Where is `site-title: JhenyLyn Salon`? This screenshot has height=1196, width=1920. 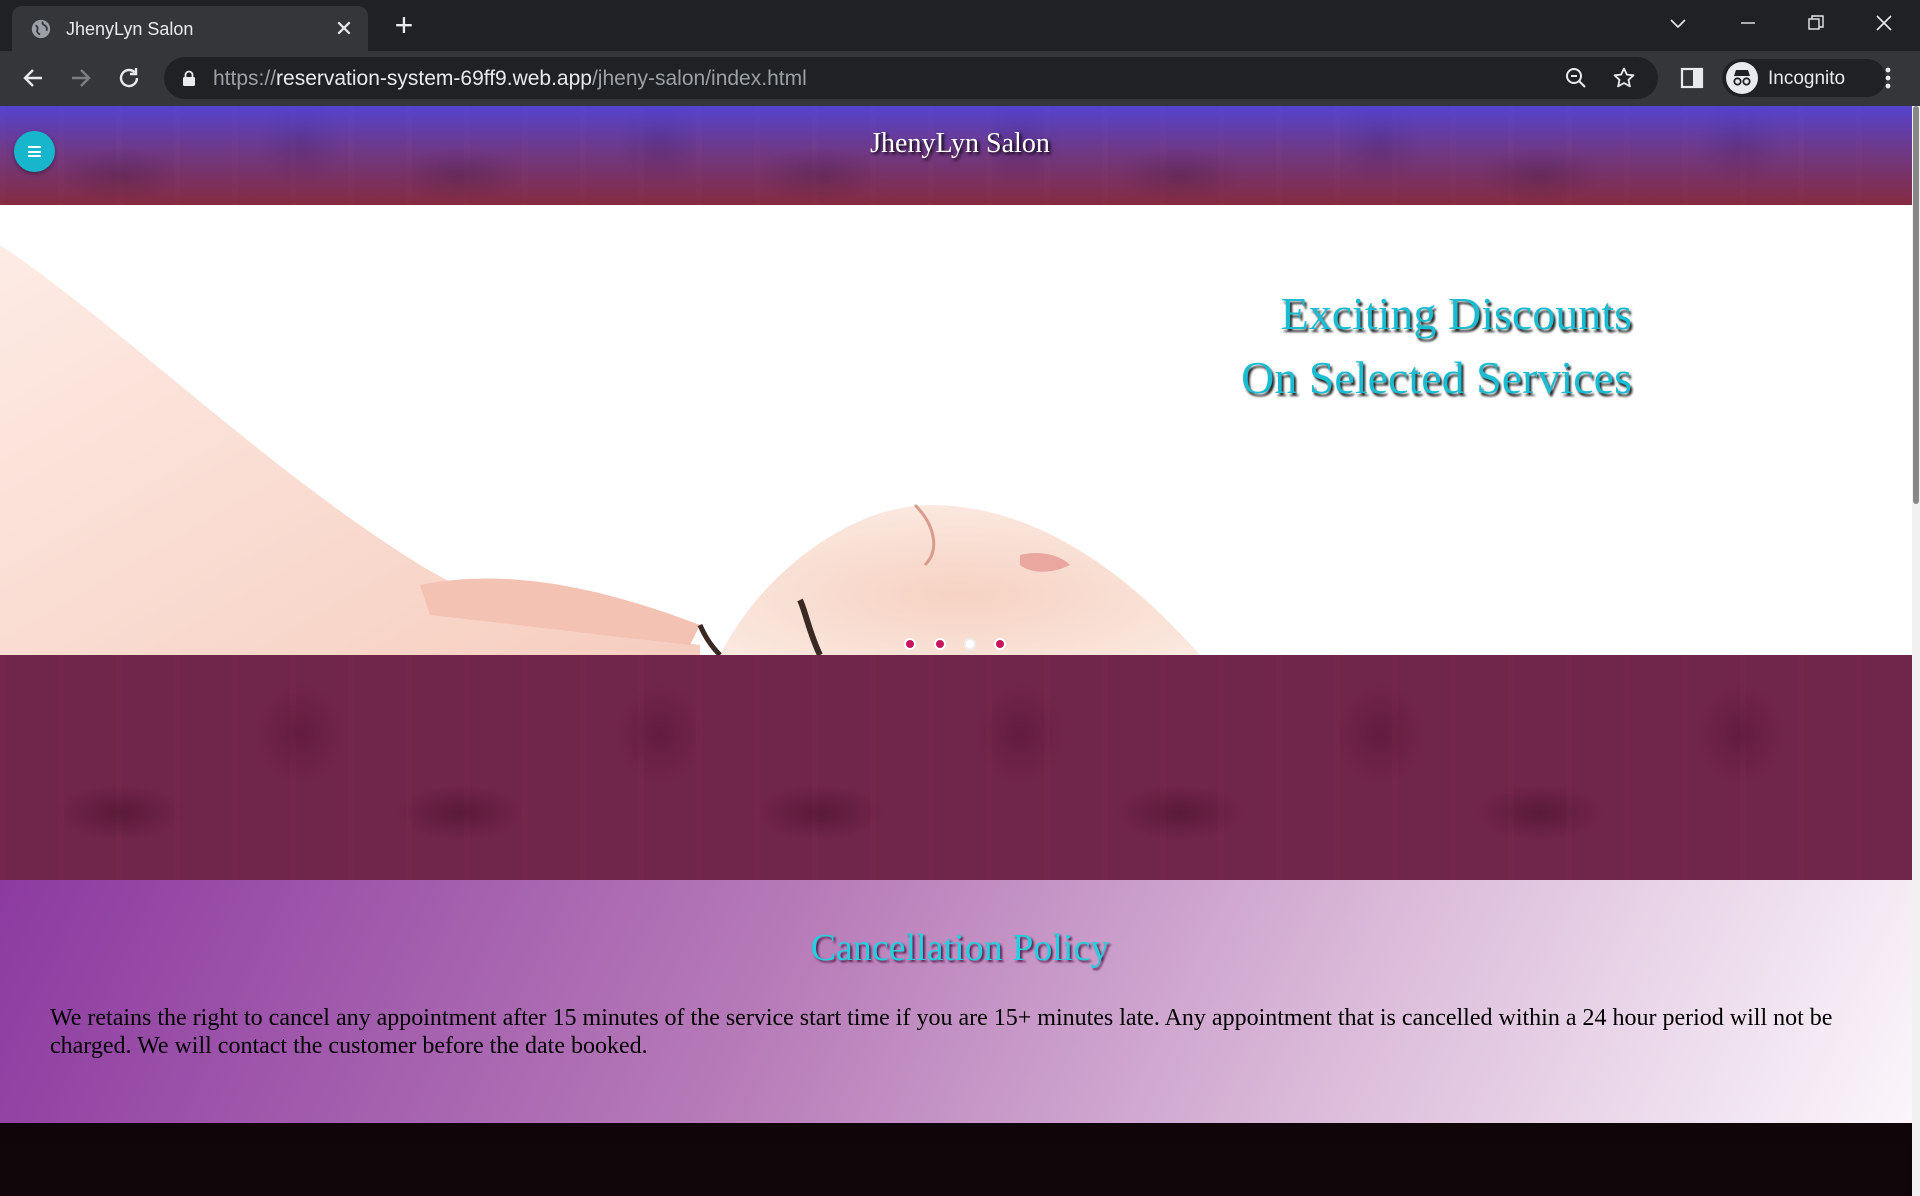
site-title: JhenyLyn Salon is located at coordinates (960, 143).